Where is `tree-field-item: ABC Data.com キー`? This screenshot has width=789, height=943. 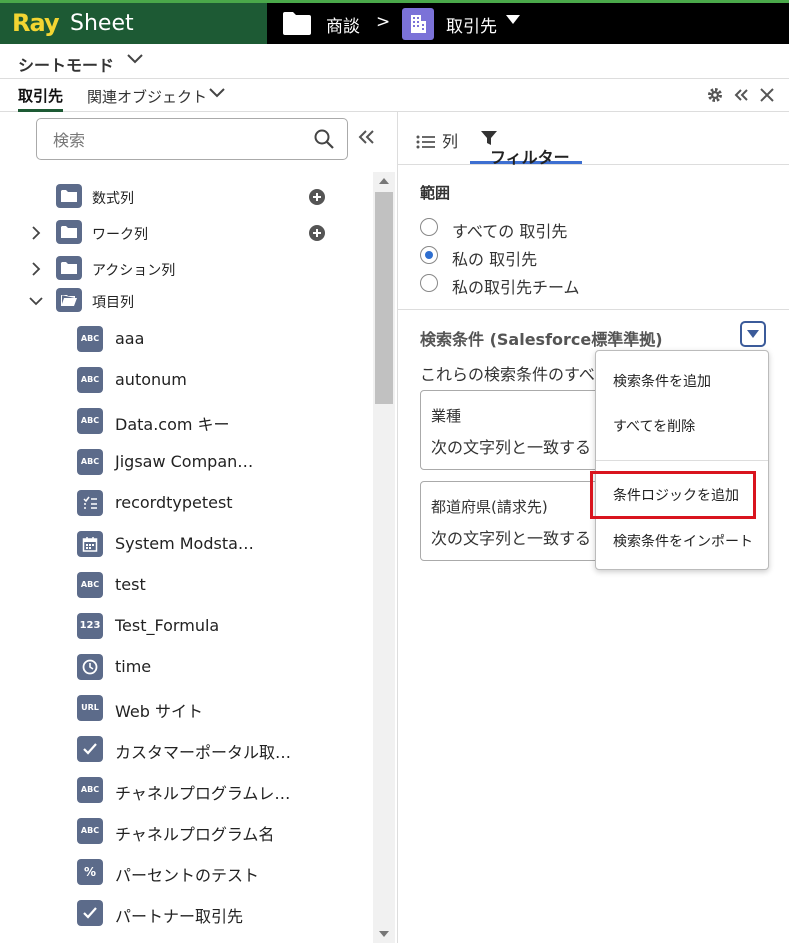 tree-field-item: ABC Data.com キー is located at coordinates (185, 422).